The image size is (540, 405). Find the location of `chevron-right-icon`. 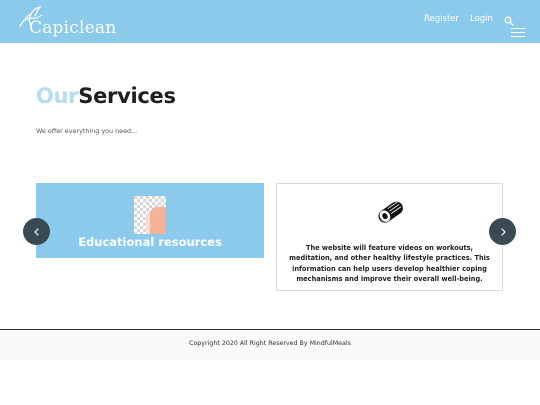

chevron-right-icon is located at coordinates (503, 231).